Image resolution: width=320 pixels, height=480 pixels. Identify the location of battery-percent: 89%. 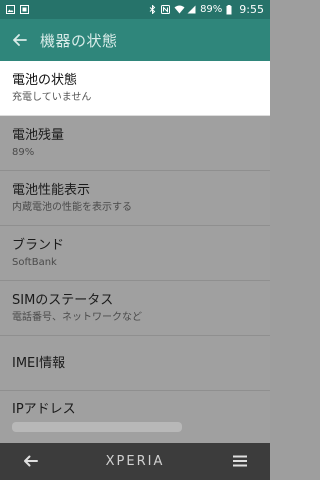
(211, 9).